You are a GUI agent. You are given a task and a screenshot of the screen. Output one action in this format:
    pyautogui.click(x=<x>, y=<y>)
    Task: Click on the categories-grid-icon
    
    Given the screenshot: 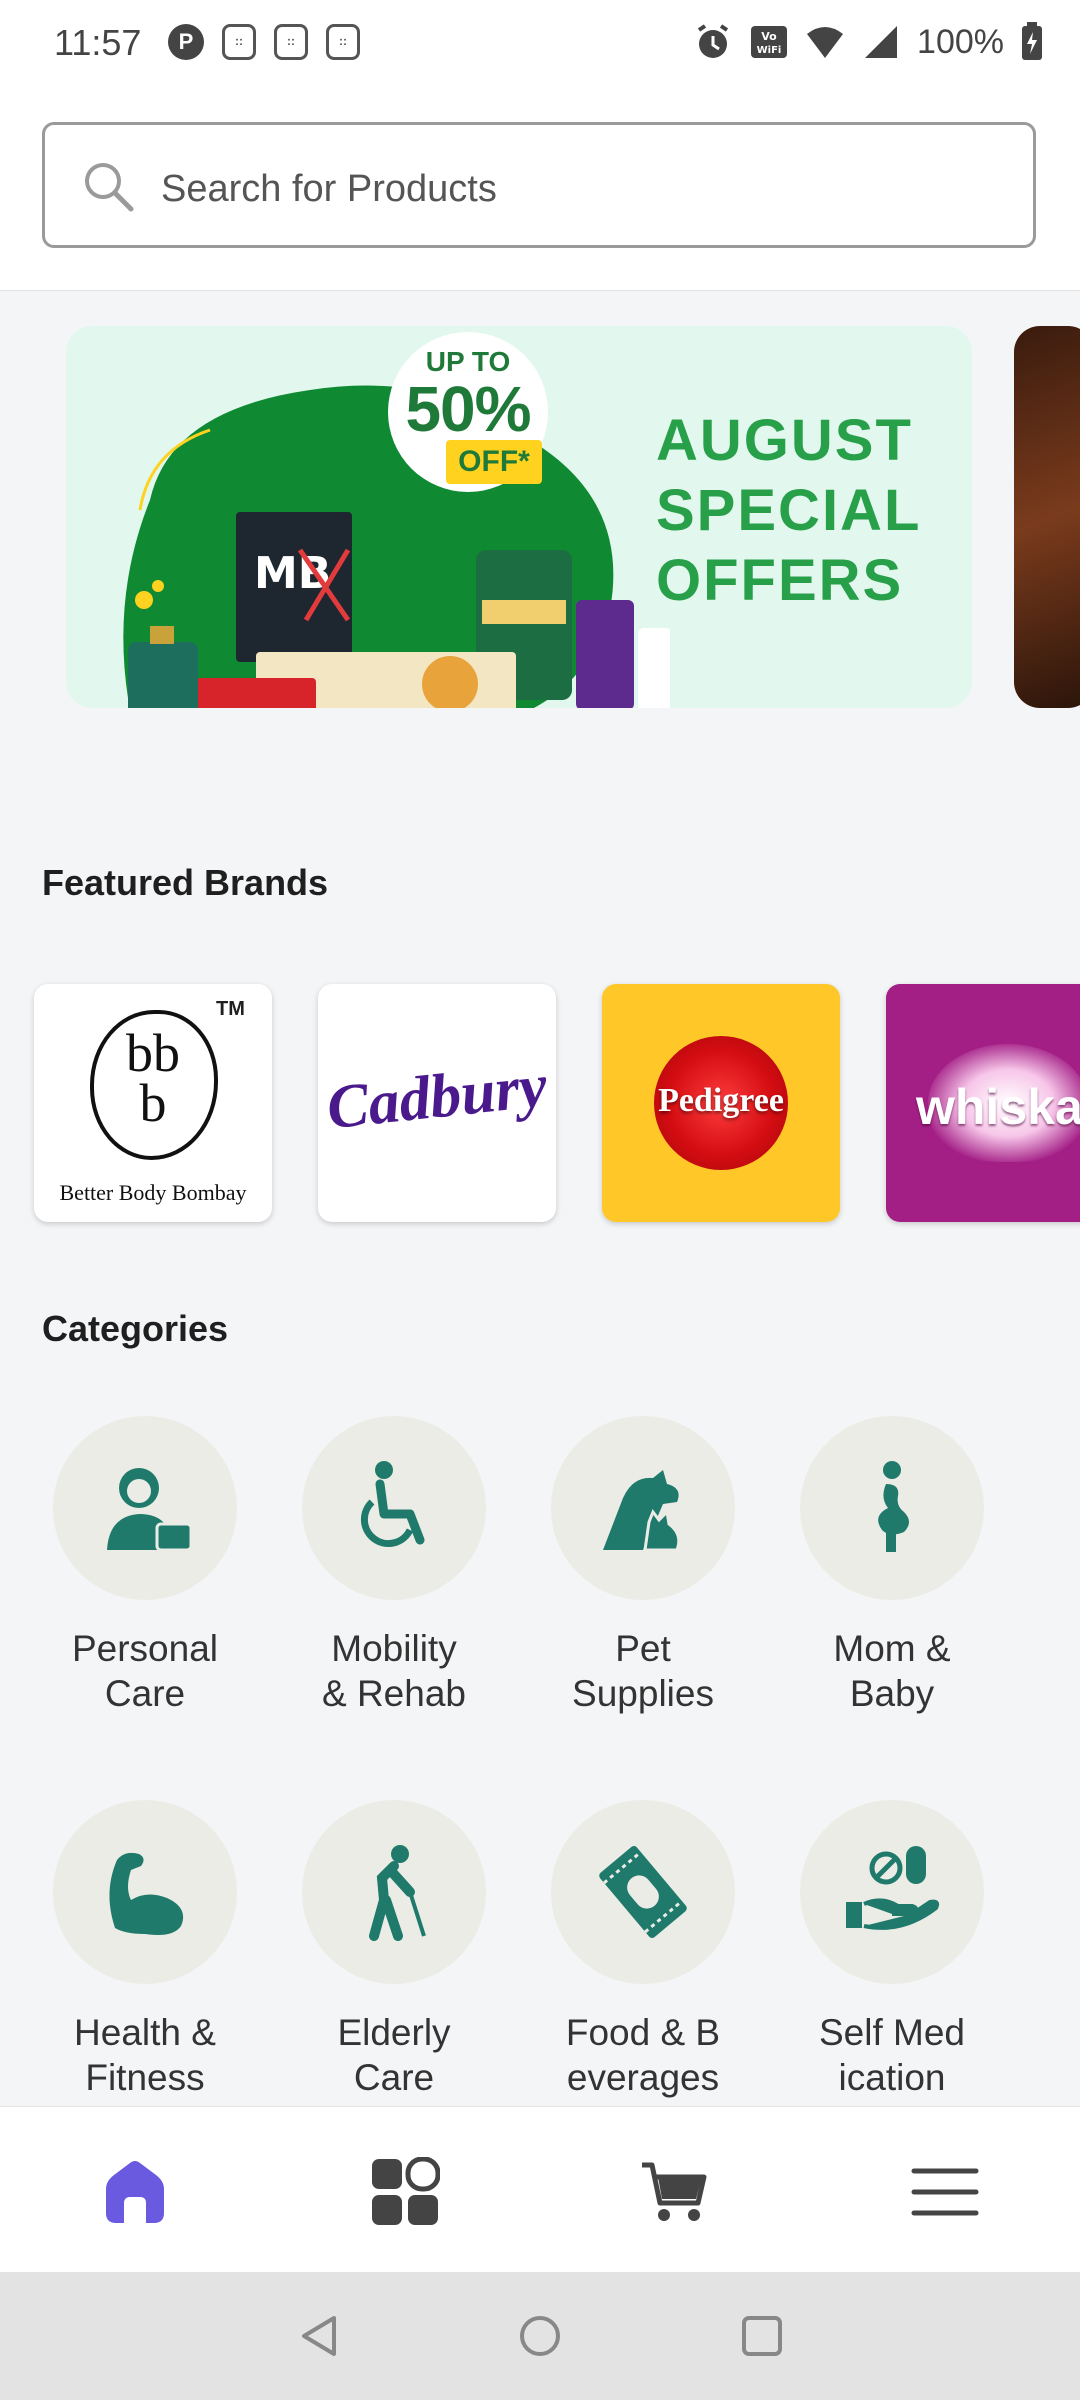 What is the action you would take?
    pyautogui.click(x=405, y=2192)
    